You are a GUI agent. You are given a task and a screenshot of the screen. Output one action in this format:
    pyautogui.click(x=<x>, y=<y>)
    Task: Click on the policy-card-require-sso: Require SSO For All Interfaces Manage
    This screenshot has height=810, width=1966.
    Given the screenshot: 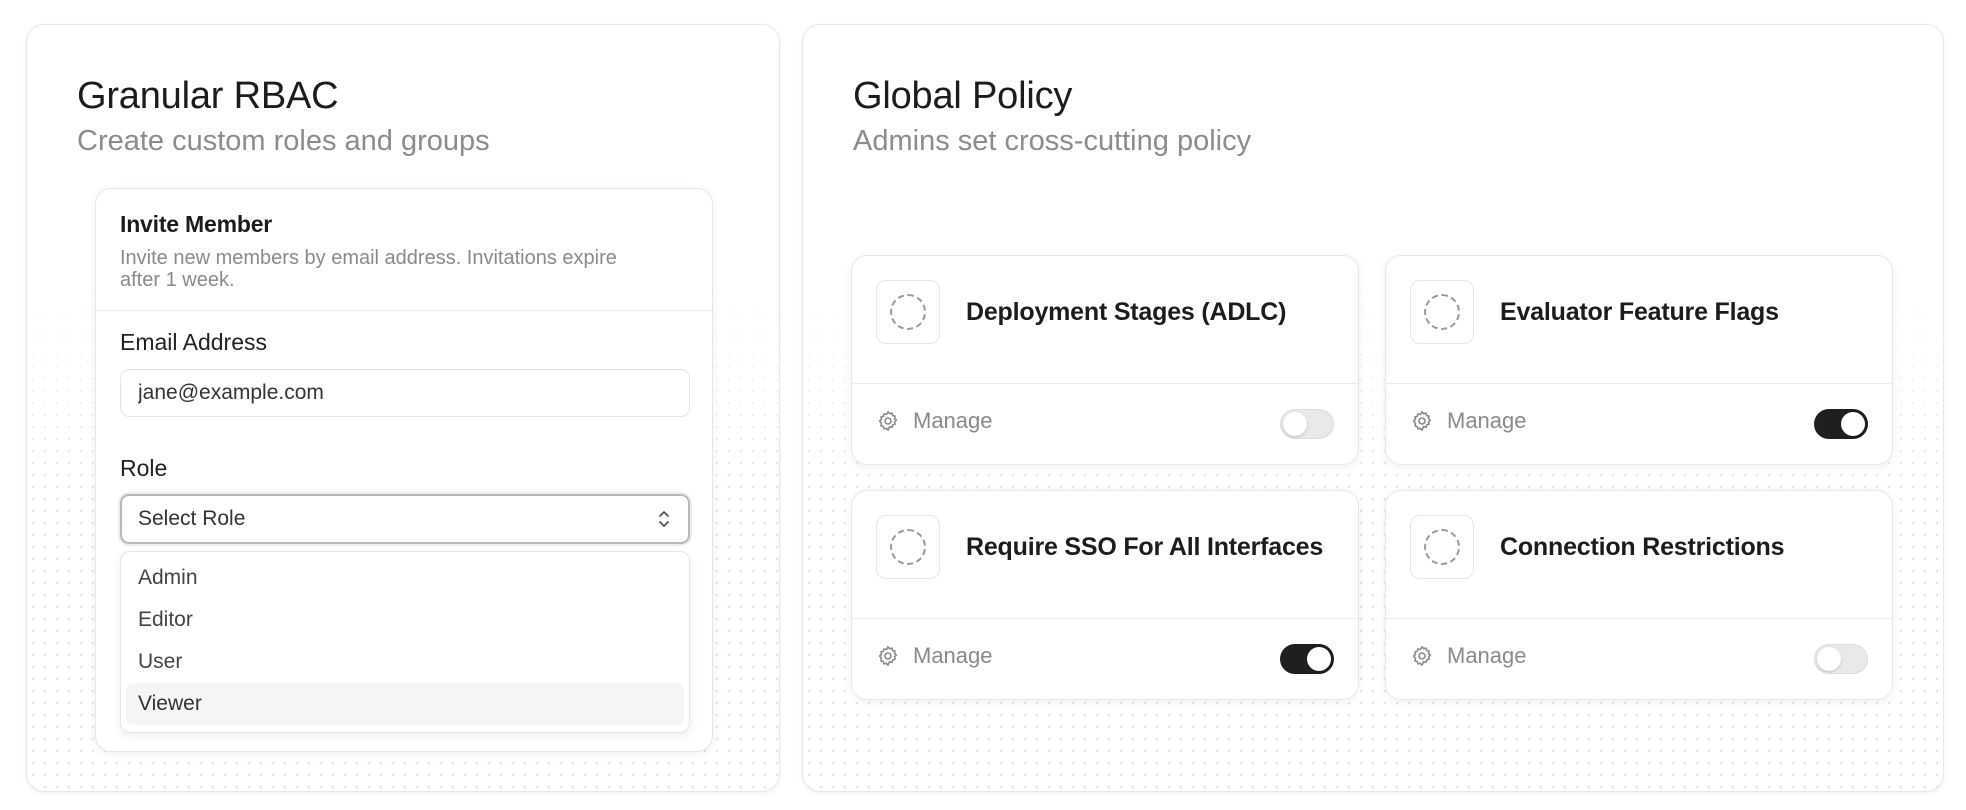 What is the action you would take?
    pyautogui.click(x=1105, y=595)
    